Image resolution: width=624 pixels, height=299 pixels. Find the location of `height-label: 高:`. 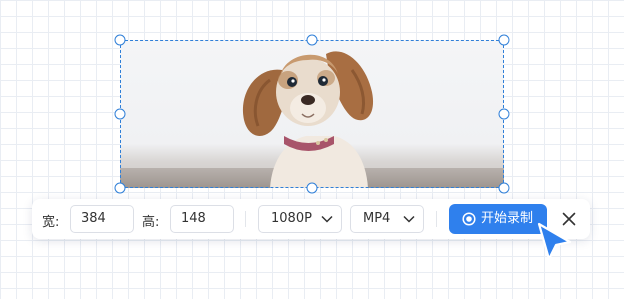

height-label: 高: is located at coordinates (151, 222).